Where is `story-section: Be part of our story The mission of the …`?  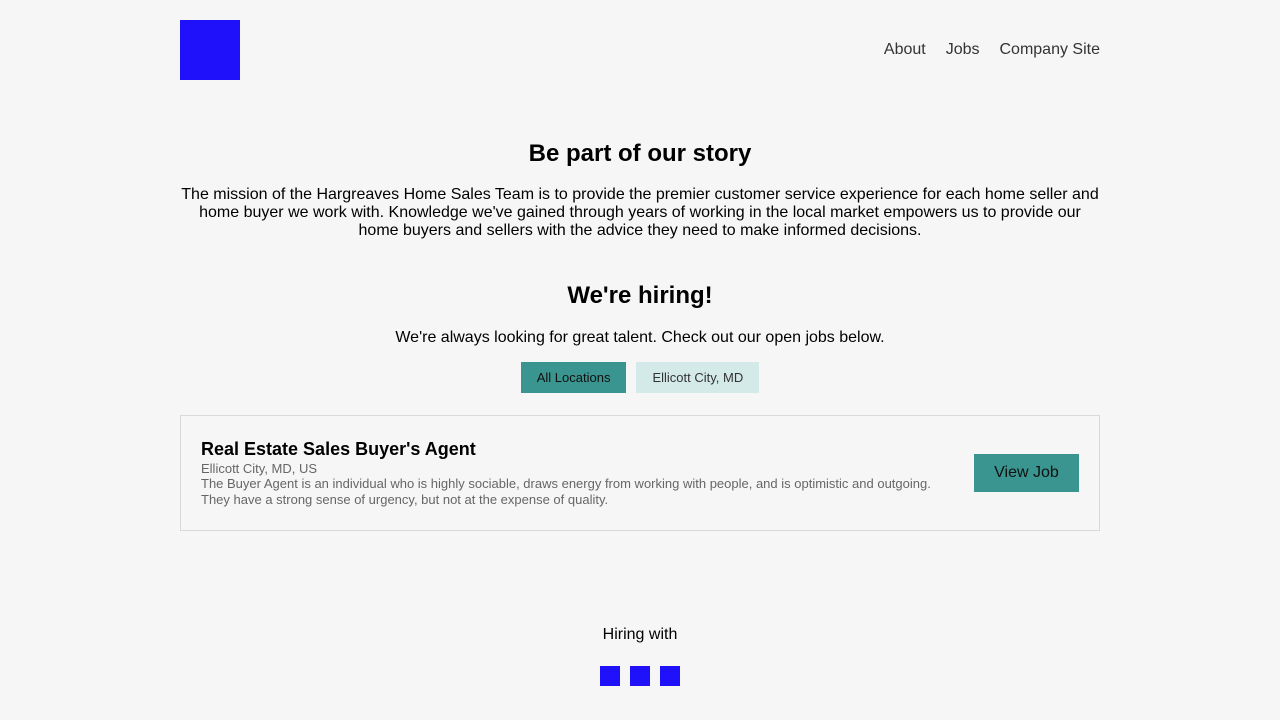
story-section: Be part of our story The mission of the … is located at coordinates (640, 190).